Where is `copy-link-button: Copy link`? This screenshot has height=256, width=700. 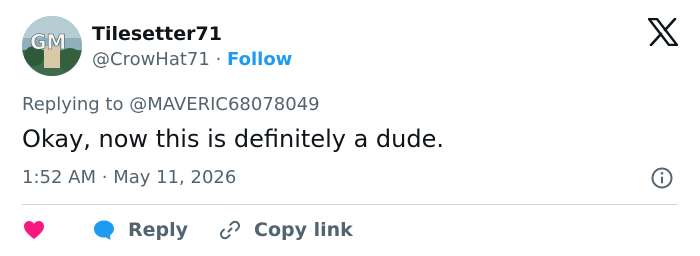 copy-link-button: Copy link is located at coordinates (285, 230).